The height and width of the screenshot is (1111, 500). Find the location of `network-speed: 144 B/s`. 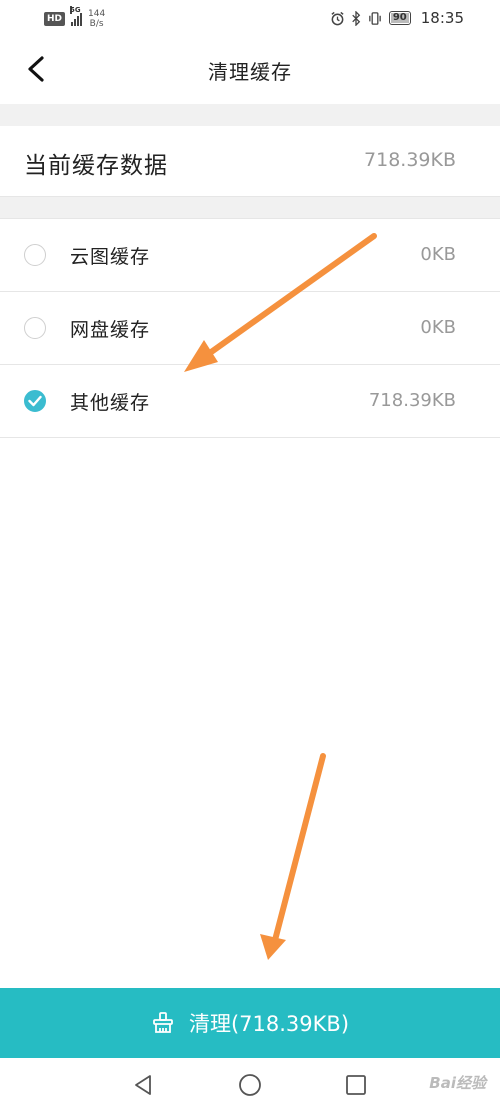

network-speed: 144 B/s is located at coordinates (96, 19).